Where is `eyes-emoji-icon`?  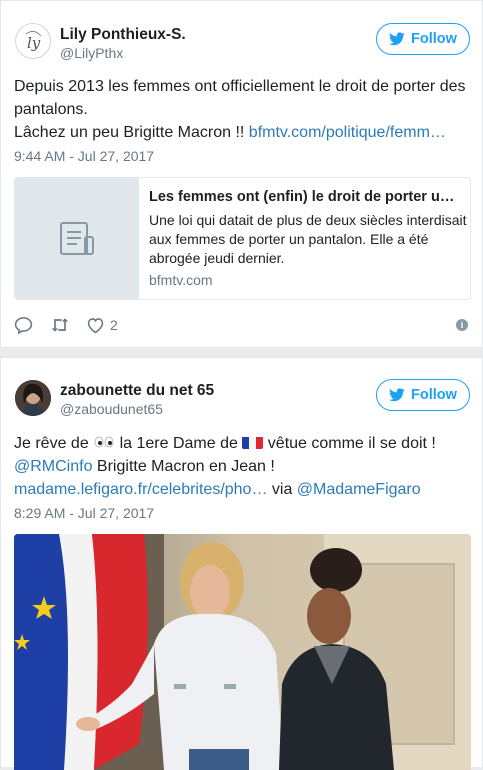 eyes-emoji-icon is located at coordinates (104, 442).